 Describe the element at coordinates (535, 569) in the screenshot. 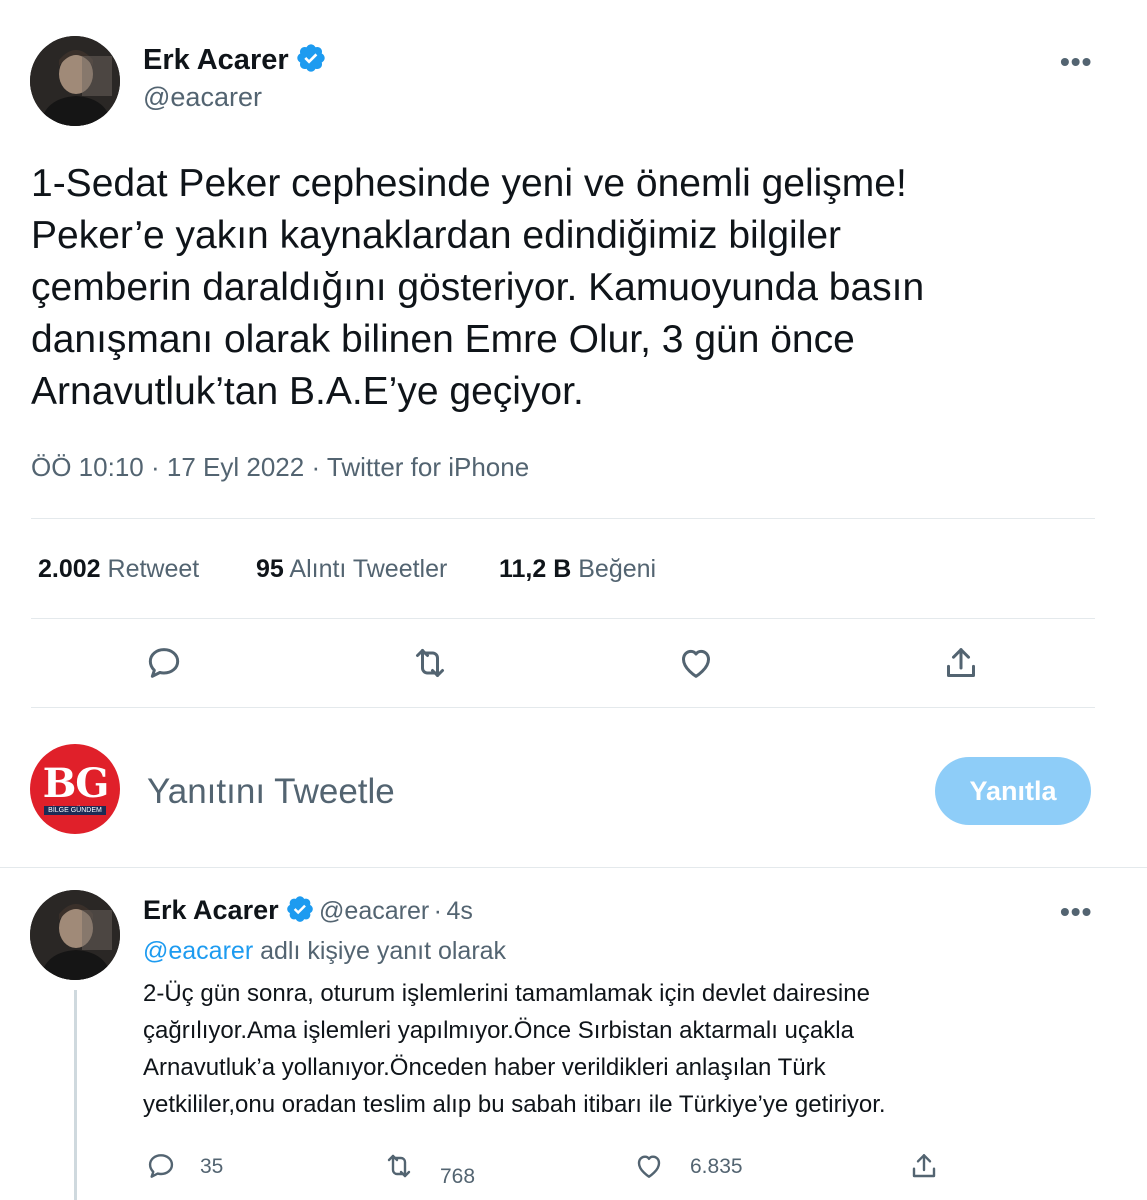

I see `like-count: 11,2 B` at that location.